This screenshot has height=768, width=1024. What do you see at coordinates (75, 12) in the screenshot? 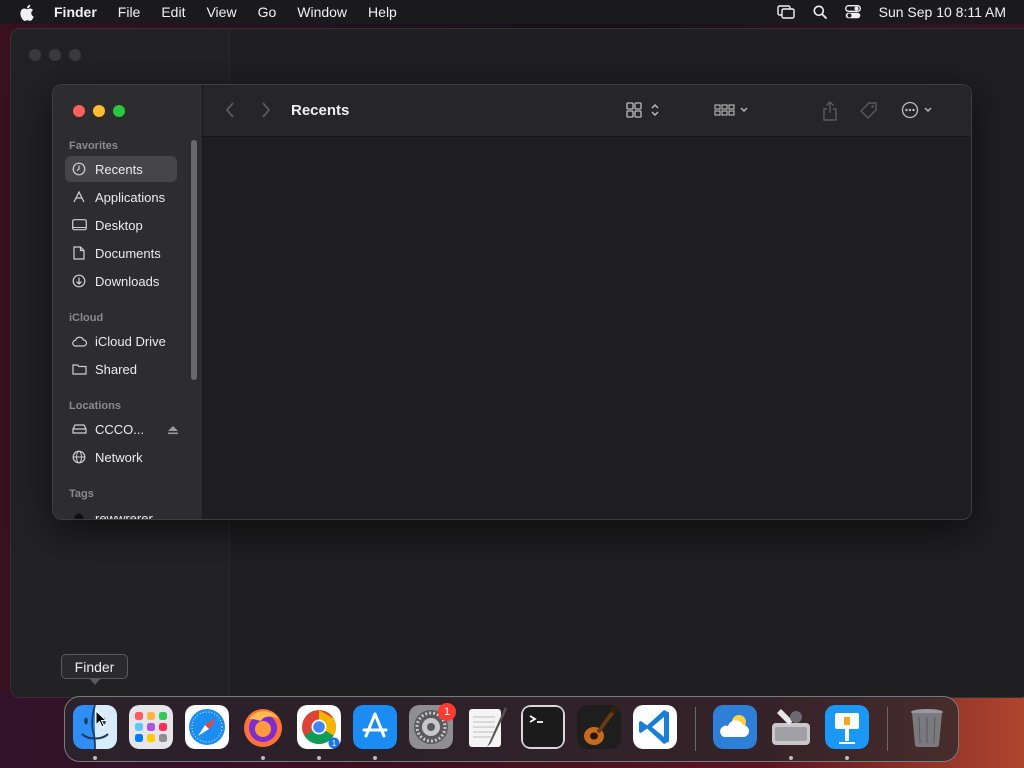
I see `menu-app-name: Finder` at bounding box center [75, 12].